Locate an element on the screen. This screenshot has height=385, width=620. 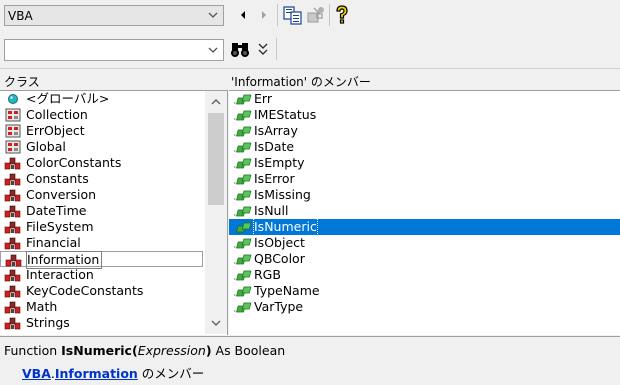
class-label: Collection is located at coordinates (57, 114).